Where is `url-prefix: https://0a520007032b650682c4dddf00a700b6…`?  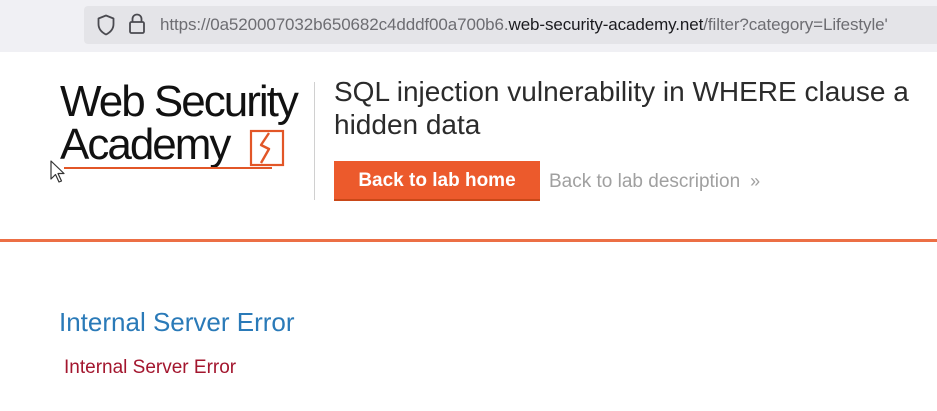
url-prefix: https://0a520007032b650682c4dddf00a700b6… is located at coordinates (334, 24).